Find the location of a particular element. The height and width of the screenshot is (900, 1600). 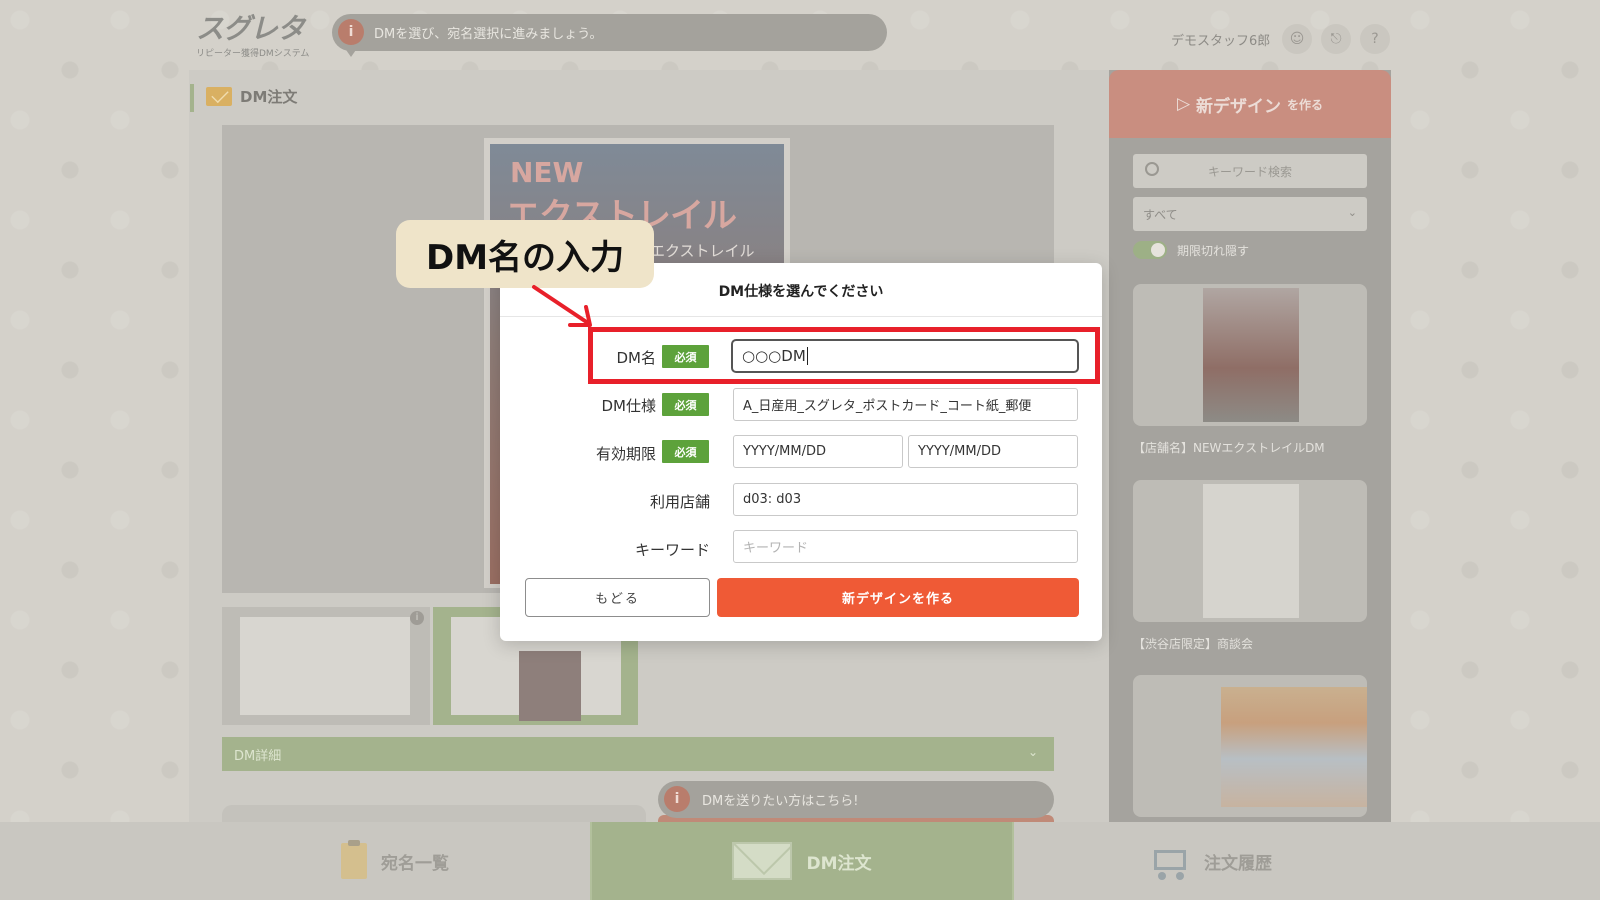

guide-tail is located at coordinates (351, 52).